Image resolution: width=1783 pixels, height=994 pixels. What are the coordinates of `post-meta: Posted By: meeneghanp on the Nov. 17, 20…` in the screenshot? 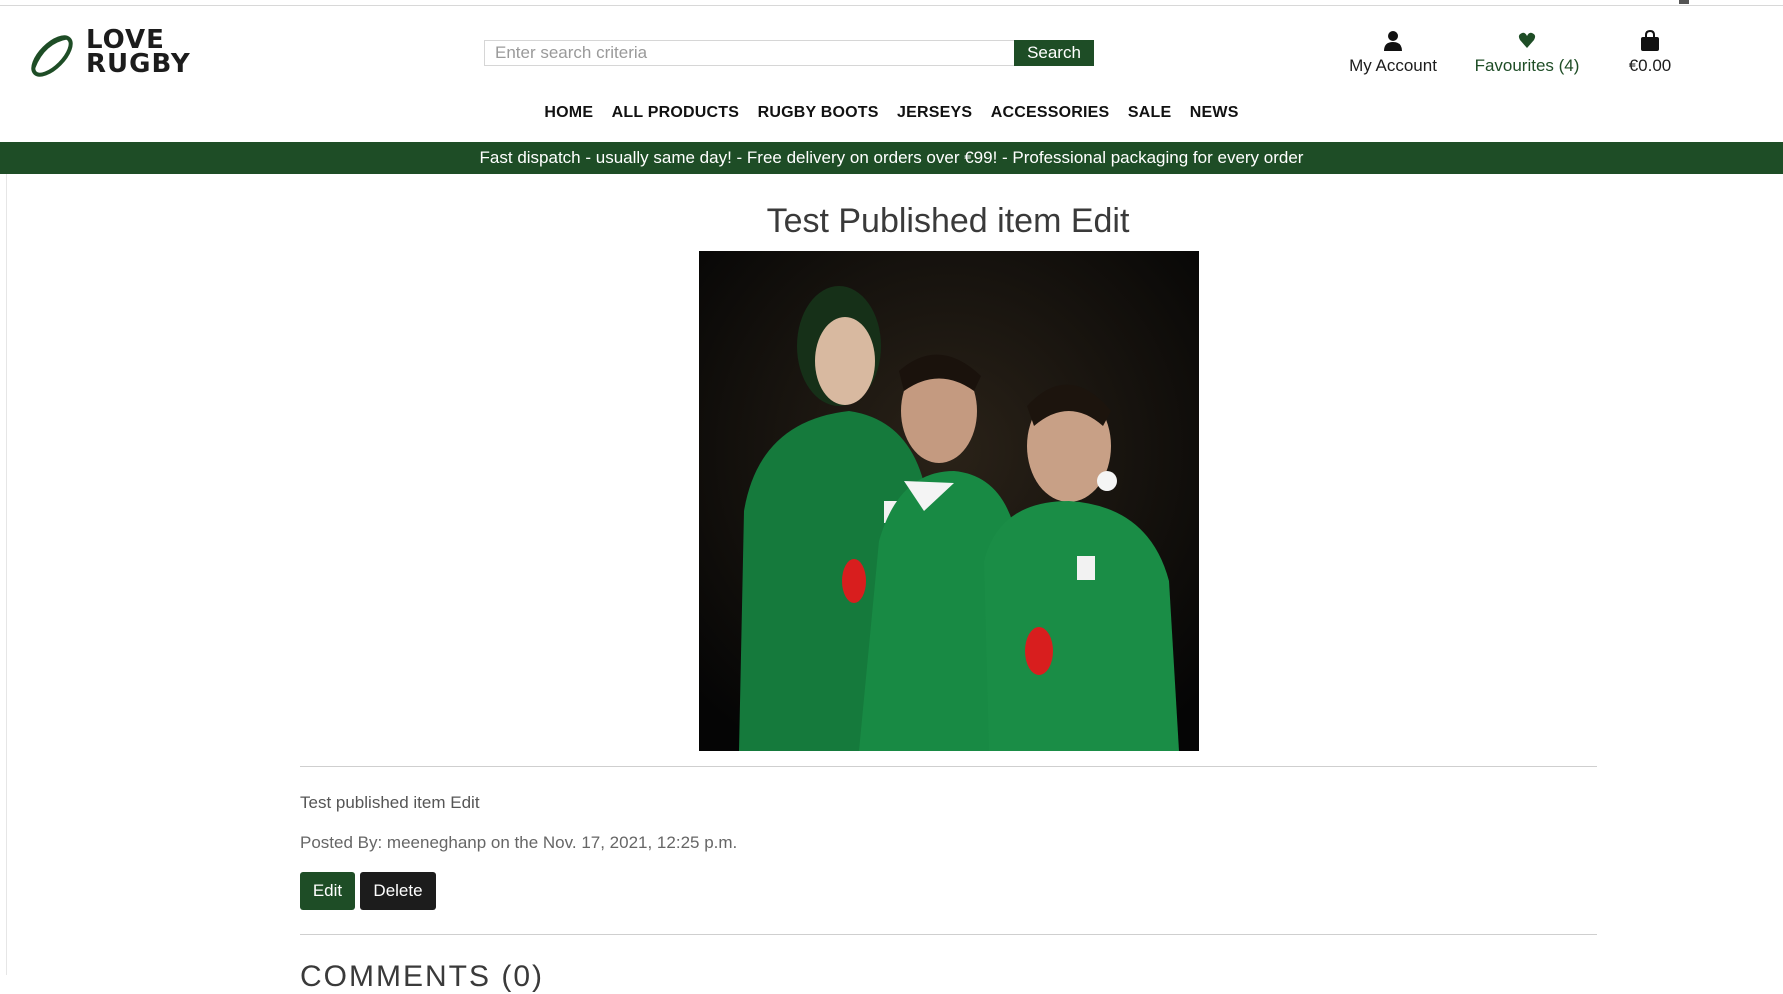 It's located at (519, 842).